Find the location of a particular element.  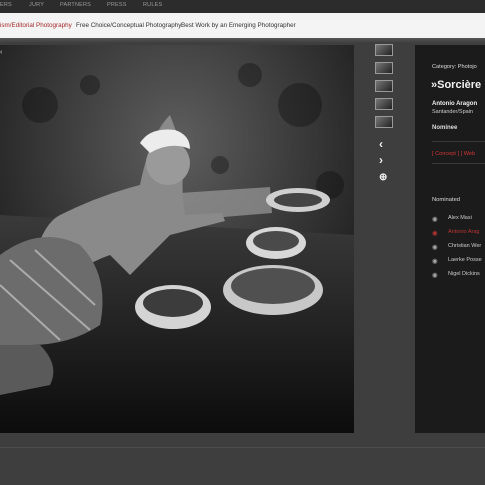

nominee-name: Laerke Posse is located at coordinates (465, 260).